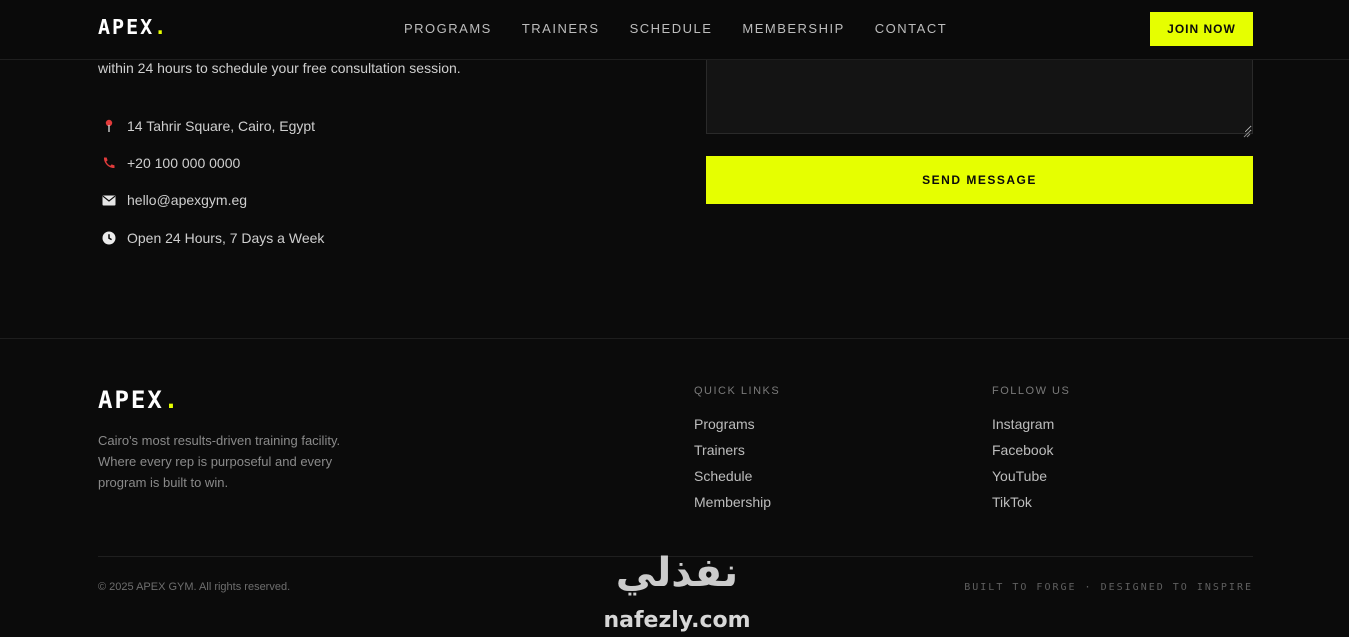 The width and height of the screenshot is (1349, 637). What do you see at coordinates (126, 27) in the screenshot?
I see `brand-name: APEX` at bounding box center [126, 27].